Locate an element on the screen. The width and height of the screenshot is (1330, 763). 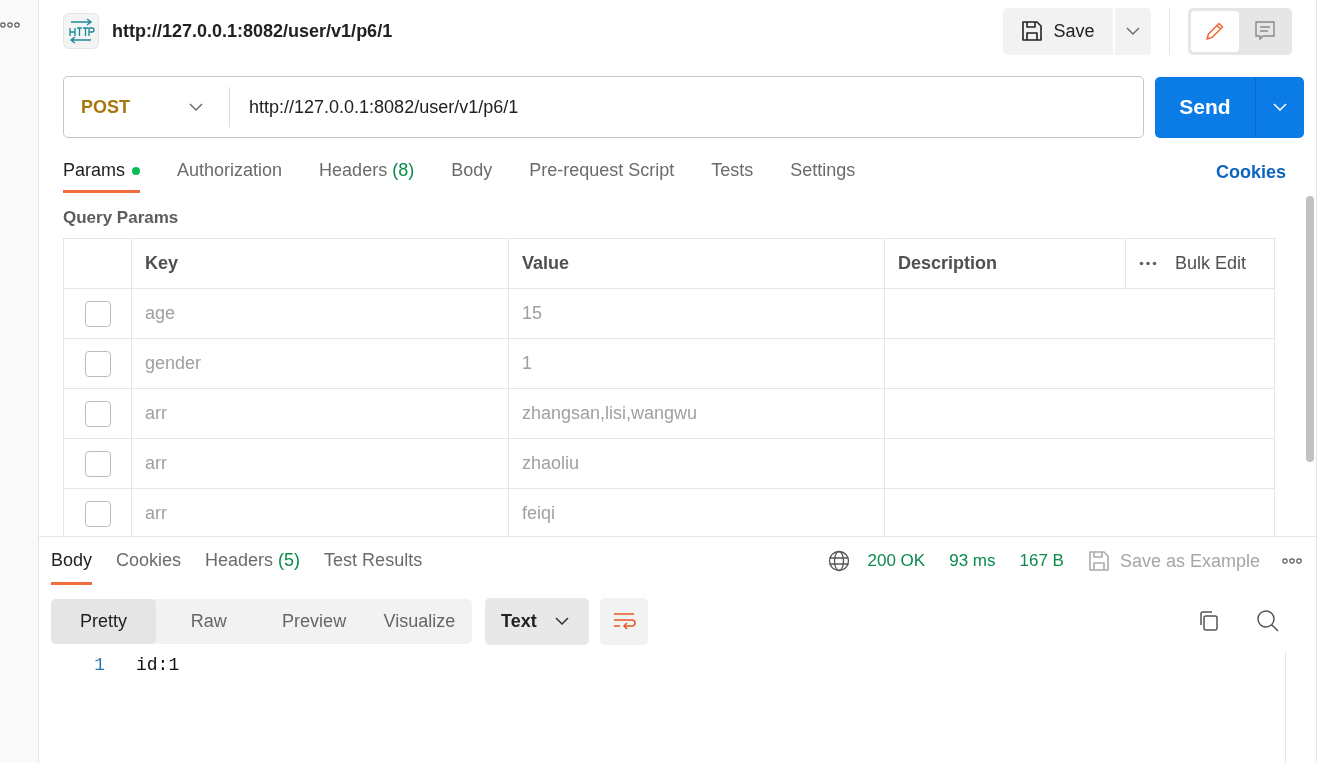
response-tab: Body is located at coordinates (72, 561).